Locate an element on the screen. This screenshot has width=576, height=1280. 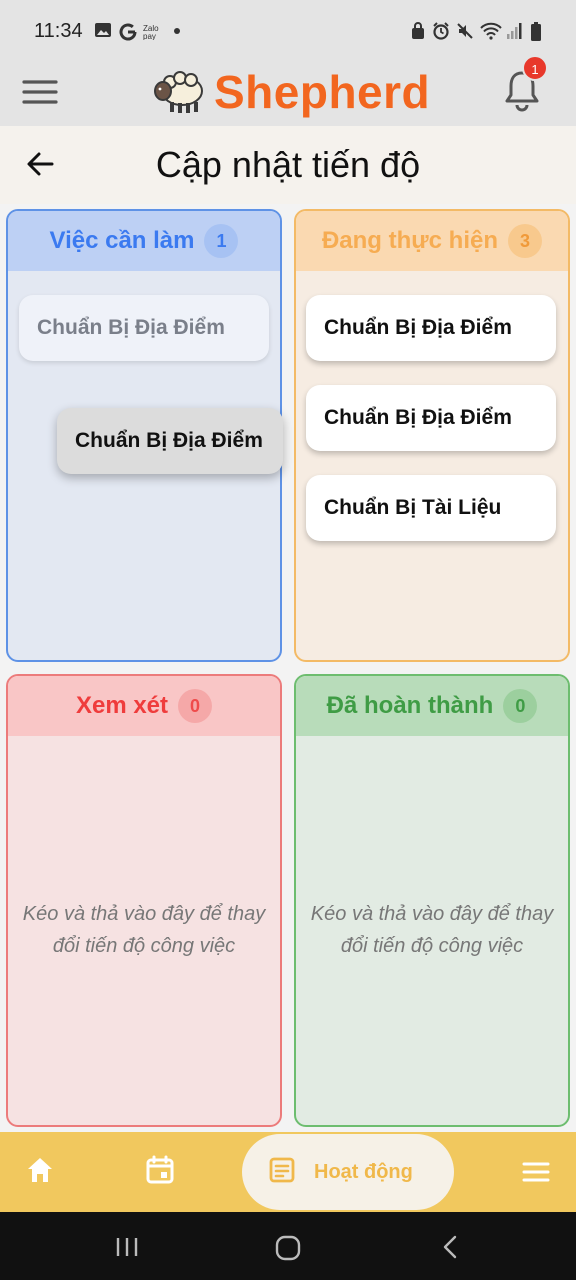
column-title: Xem xét is located at coordinates (122, 705).